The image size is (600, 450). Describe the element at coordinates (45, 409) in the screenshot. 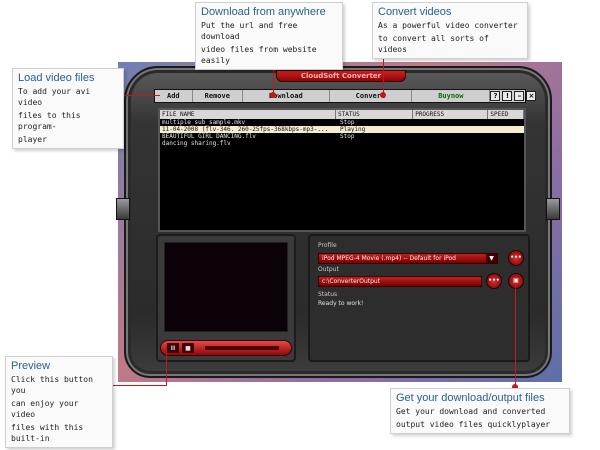

I see `callout-desc: can enjoy your video` at that location.